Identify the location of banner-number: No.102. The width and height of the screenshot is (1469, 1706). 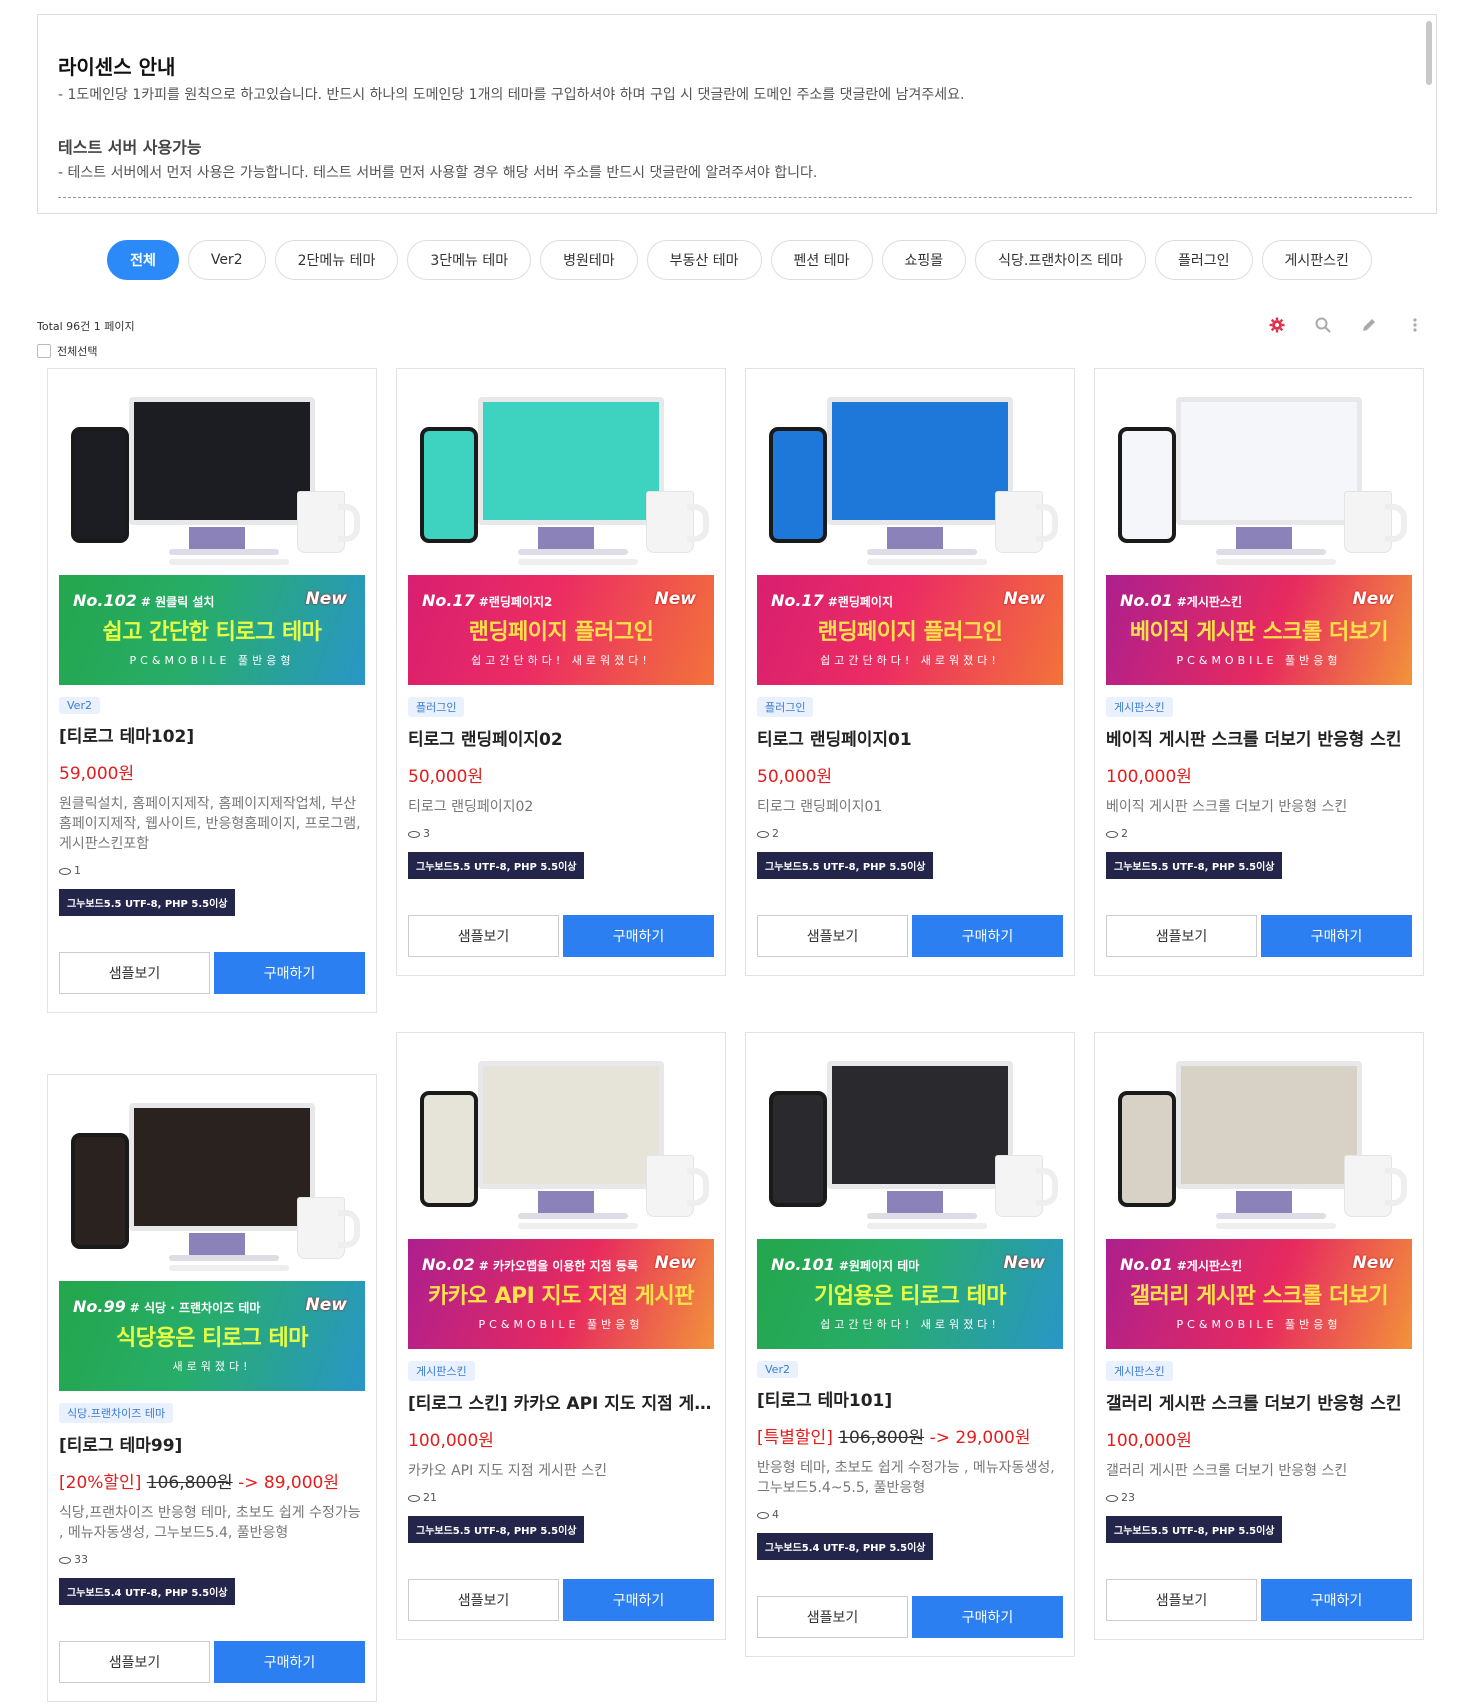
(105, 600).